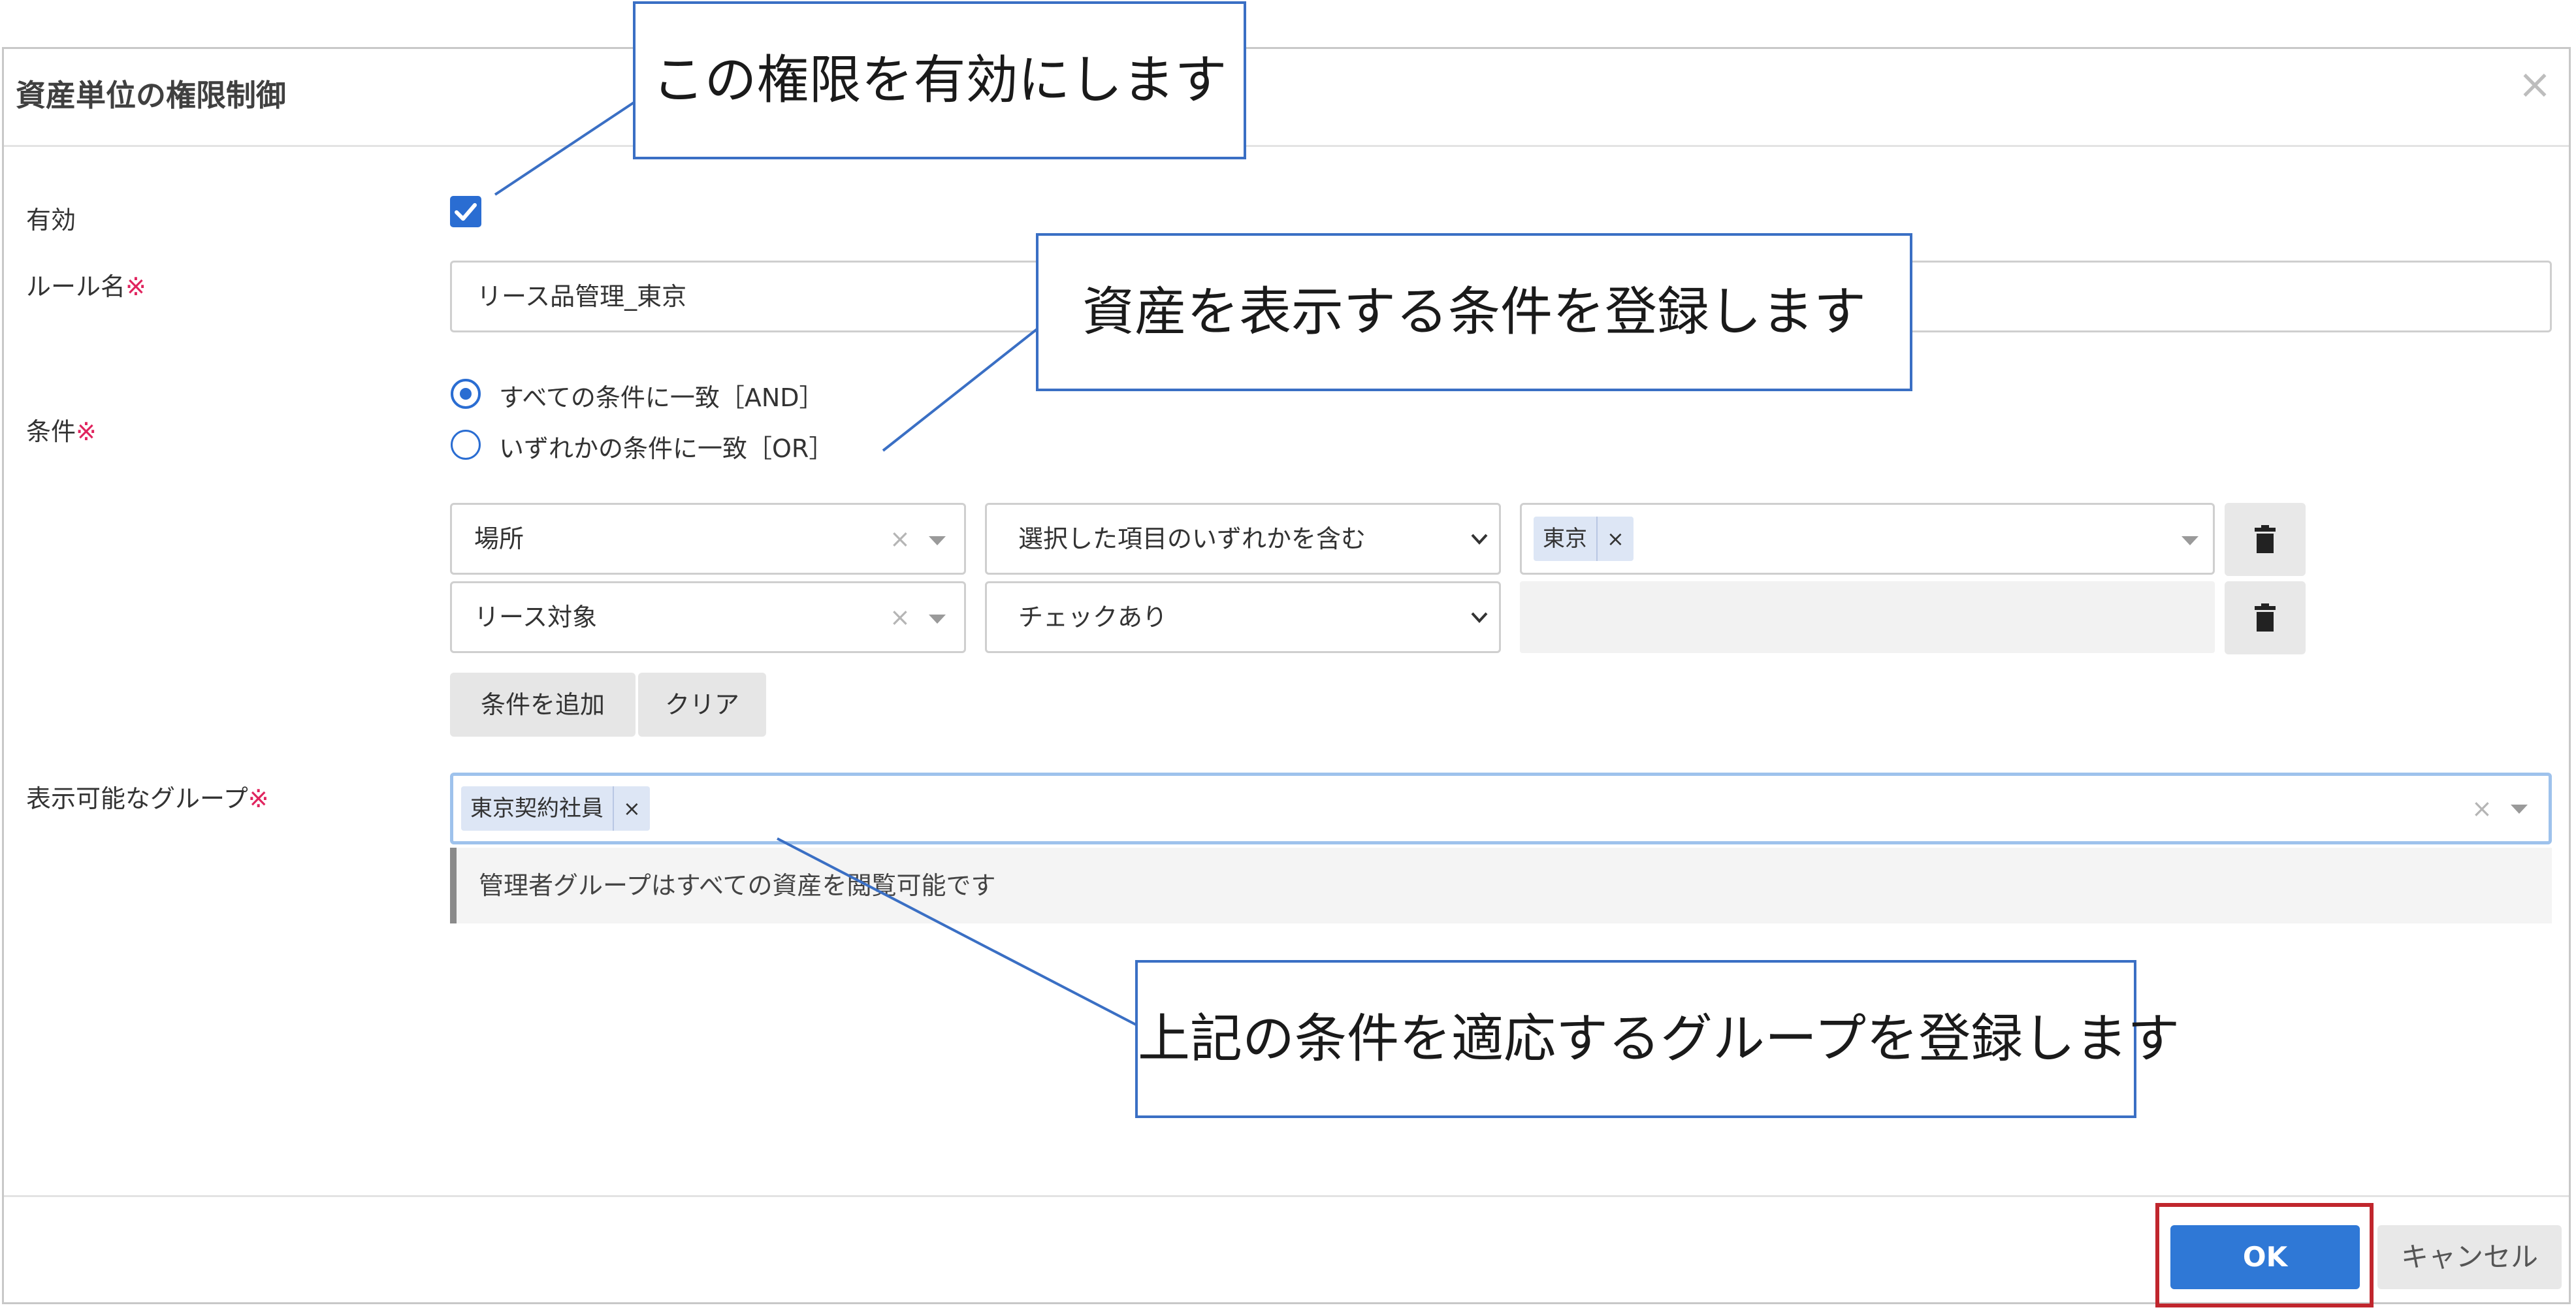 Image resolution: width=2576 pixels, height=1314 pixels. Describe the element at coordinates (1657, 1039) in the screenshot. I see `callout-groups: 上記の条件を適応するグループを登録します` at that location.